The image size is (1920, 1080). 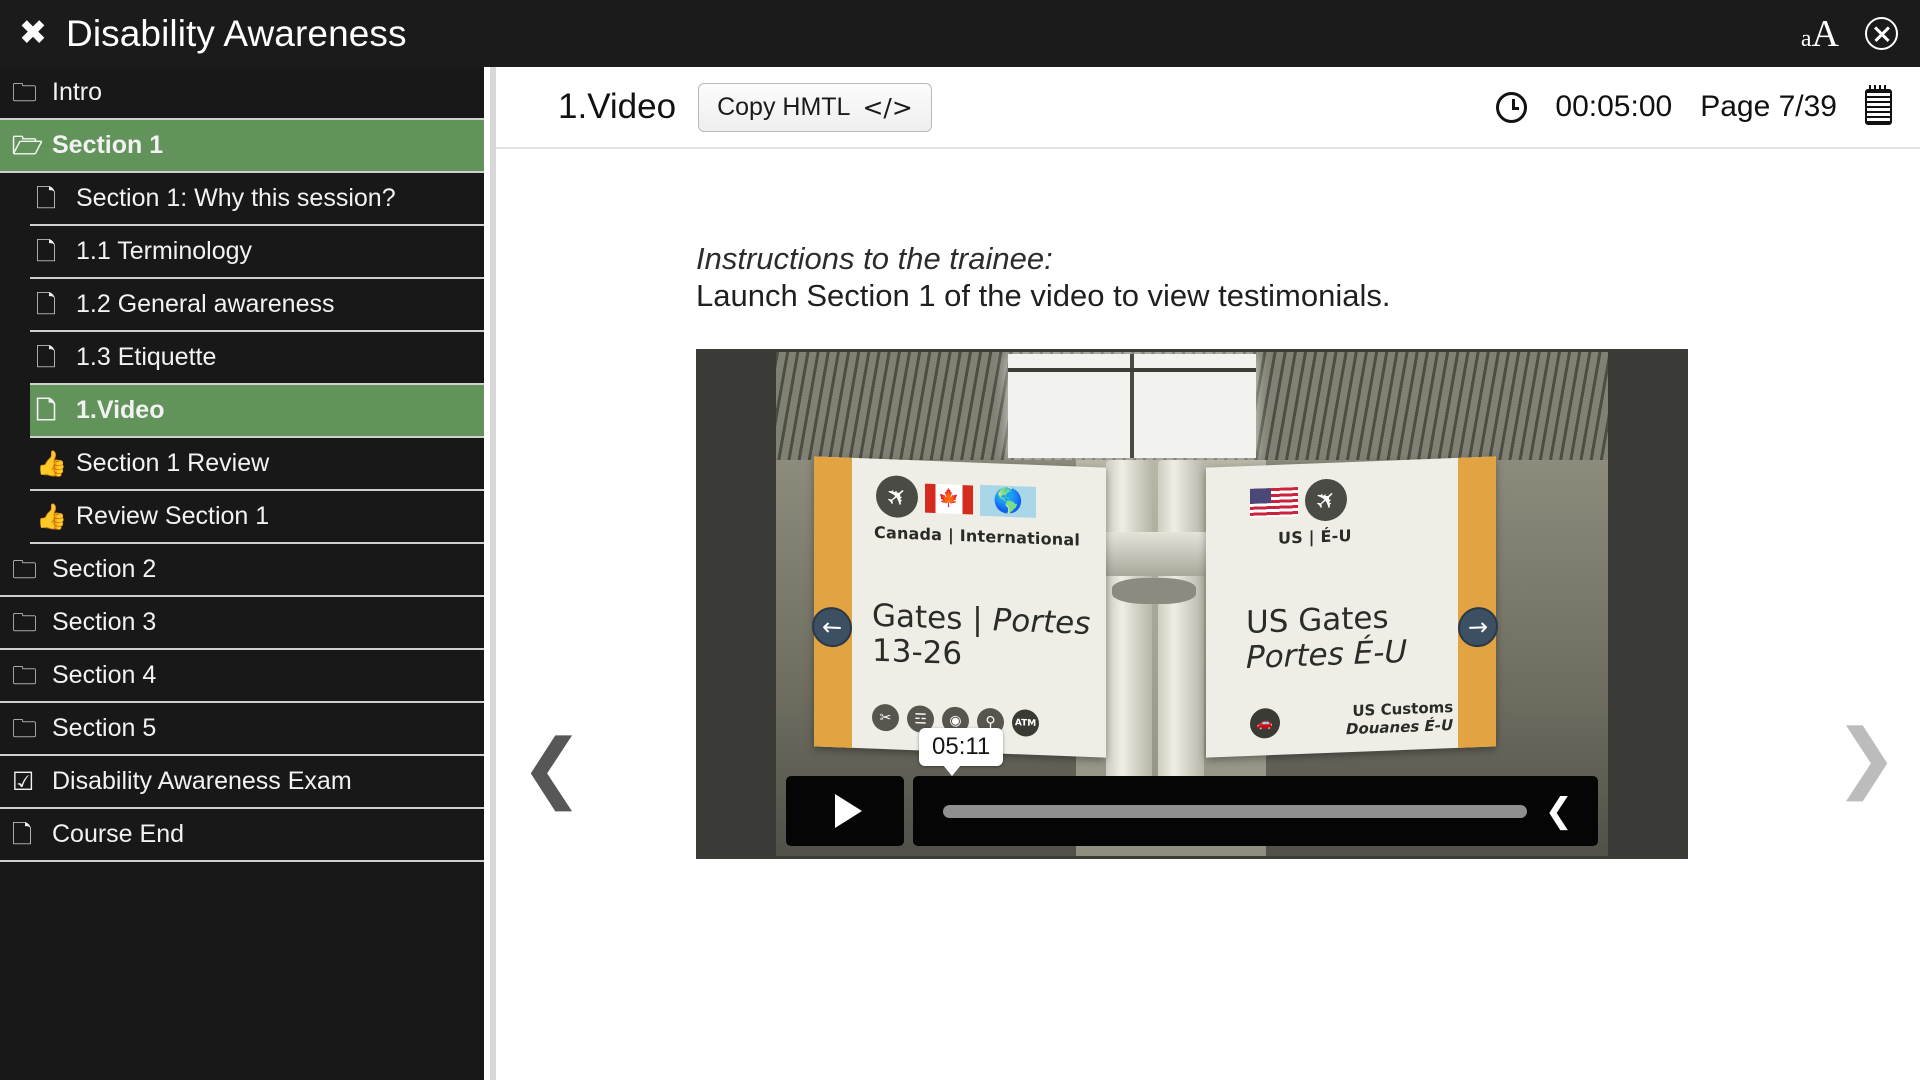 I want to click on sign-left-header-icons, so click(x=956, y=498).